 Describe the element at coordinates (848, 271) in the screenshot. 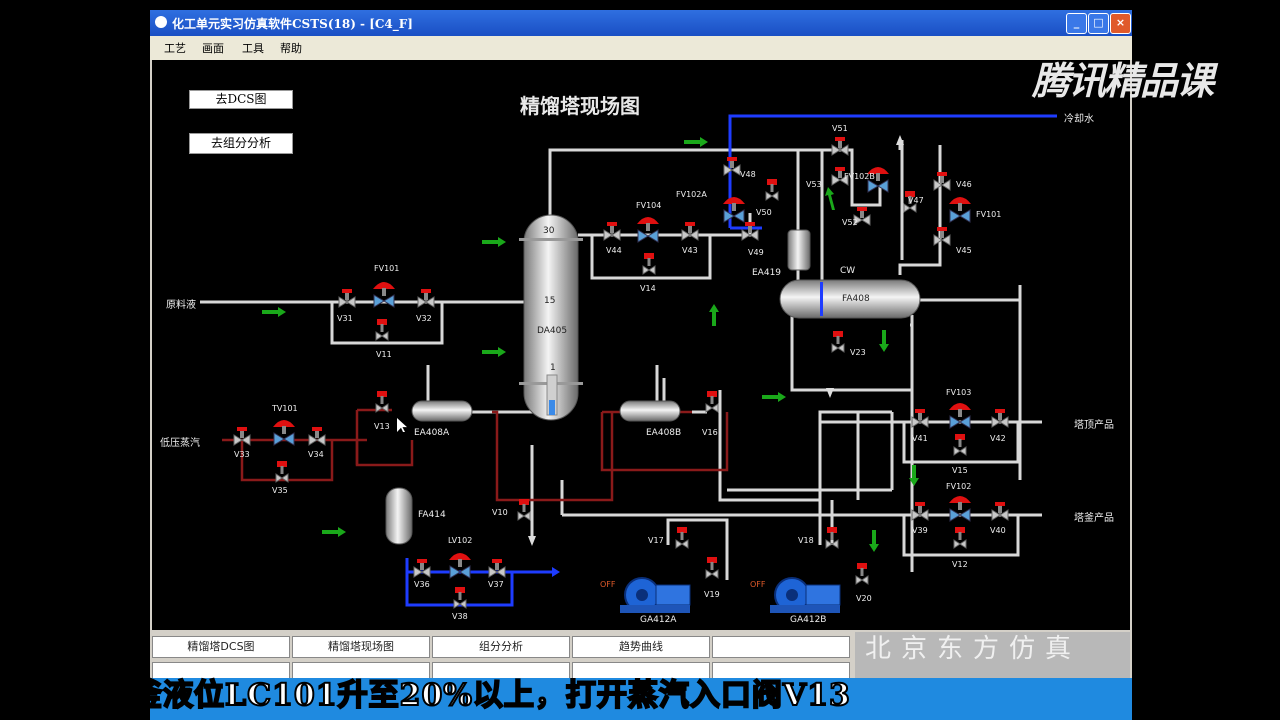

I see `label-cw: CW` at that location.